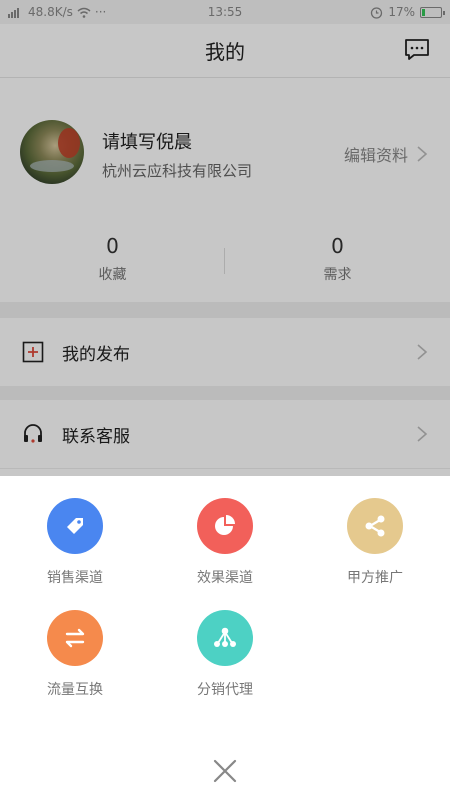 The width and height of the screenshot is (450, 800). I want to click on tag-icon, so click(75, 526).